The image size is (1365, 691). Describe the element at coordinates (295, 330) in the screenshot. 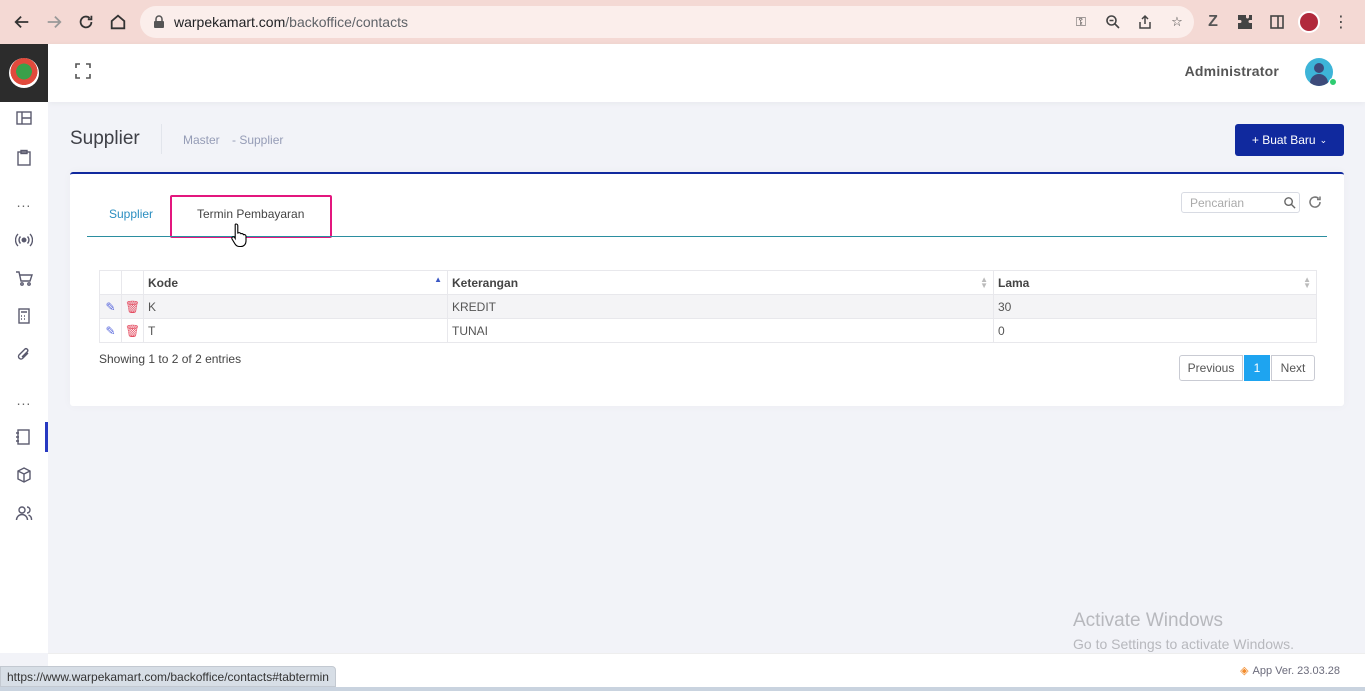

I see `cell-kode: T` at that location.